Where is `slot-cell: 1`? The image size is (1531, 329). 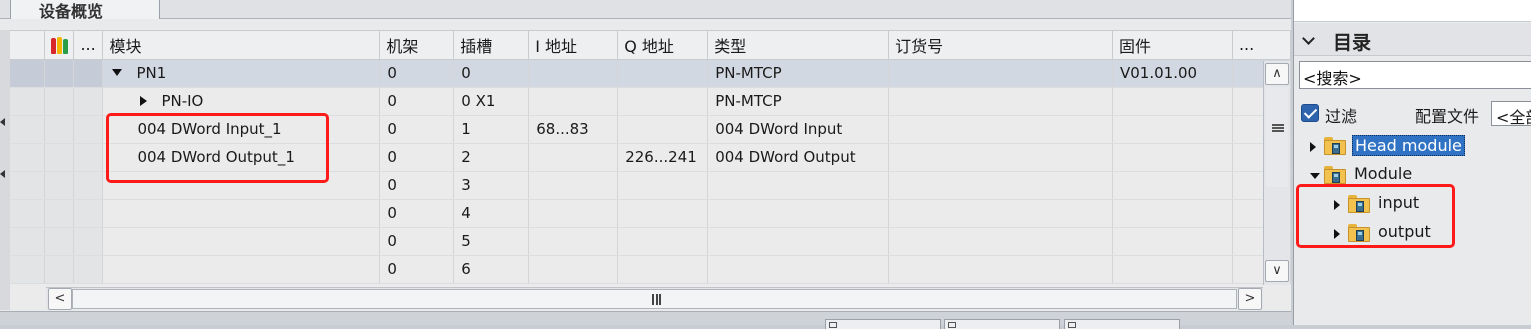
slot-cell: 1 is located at coordinates (491, 129).